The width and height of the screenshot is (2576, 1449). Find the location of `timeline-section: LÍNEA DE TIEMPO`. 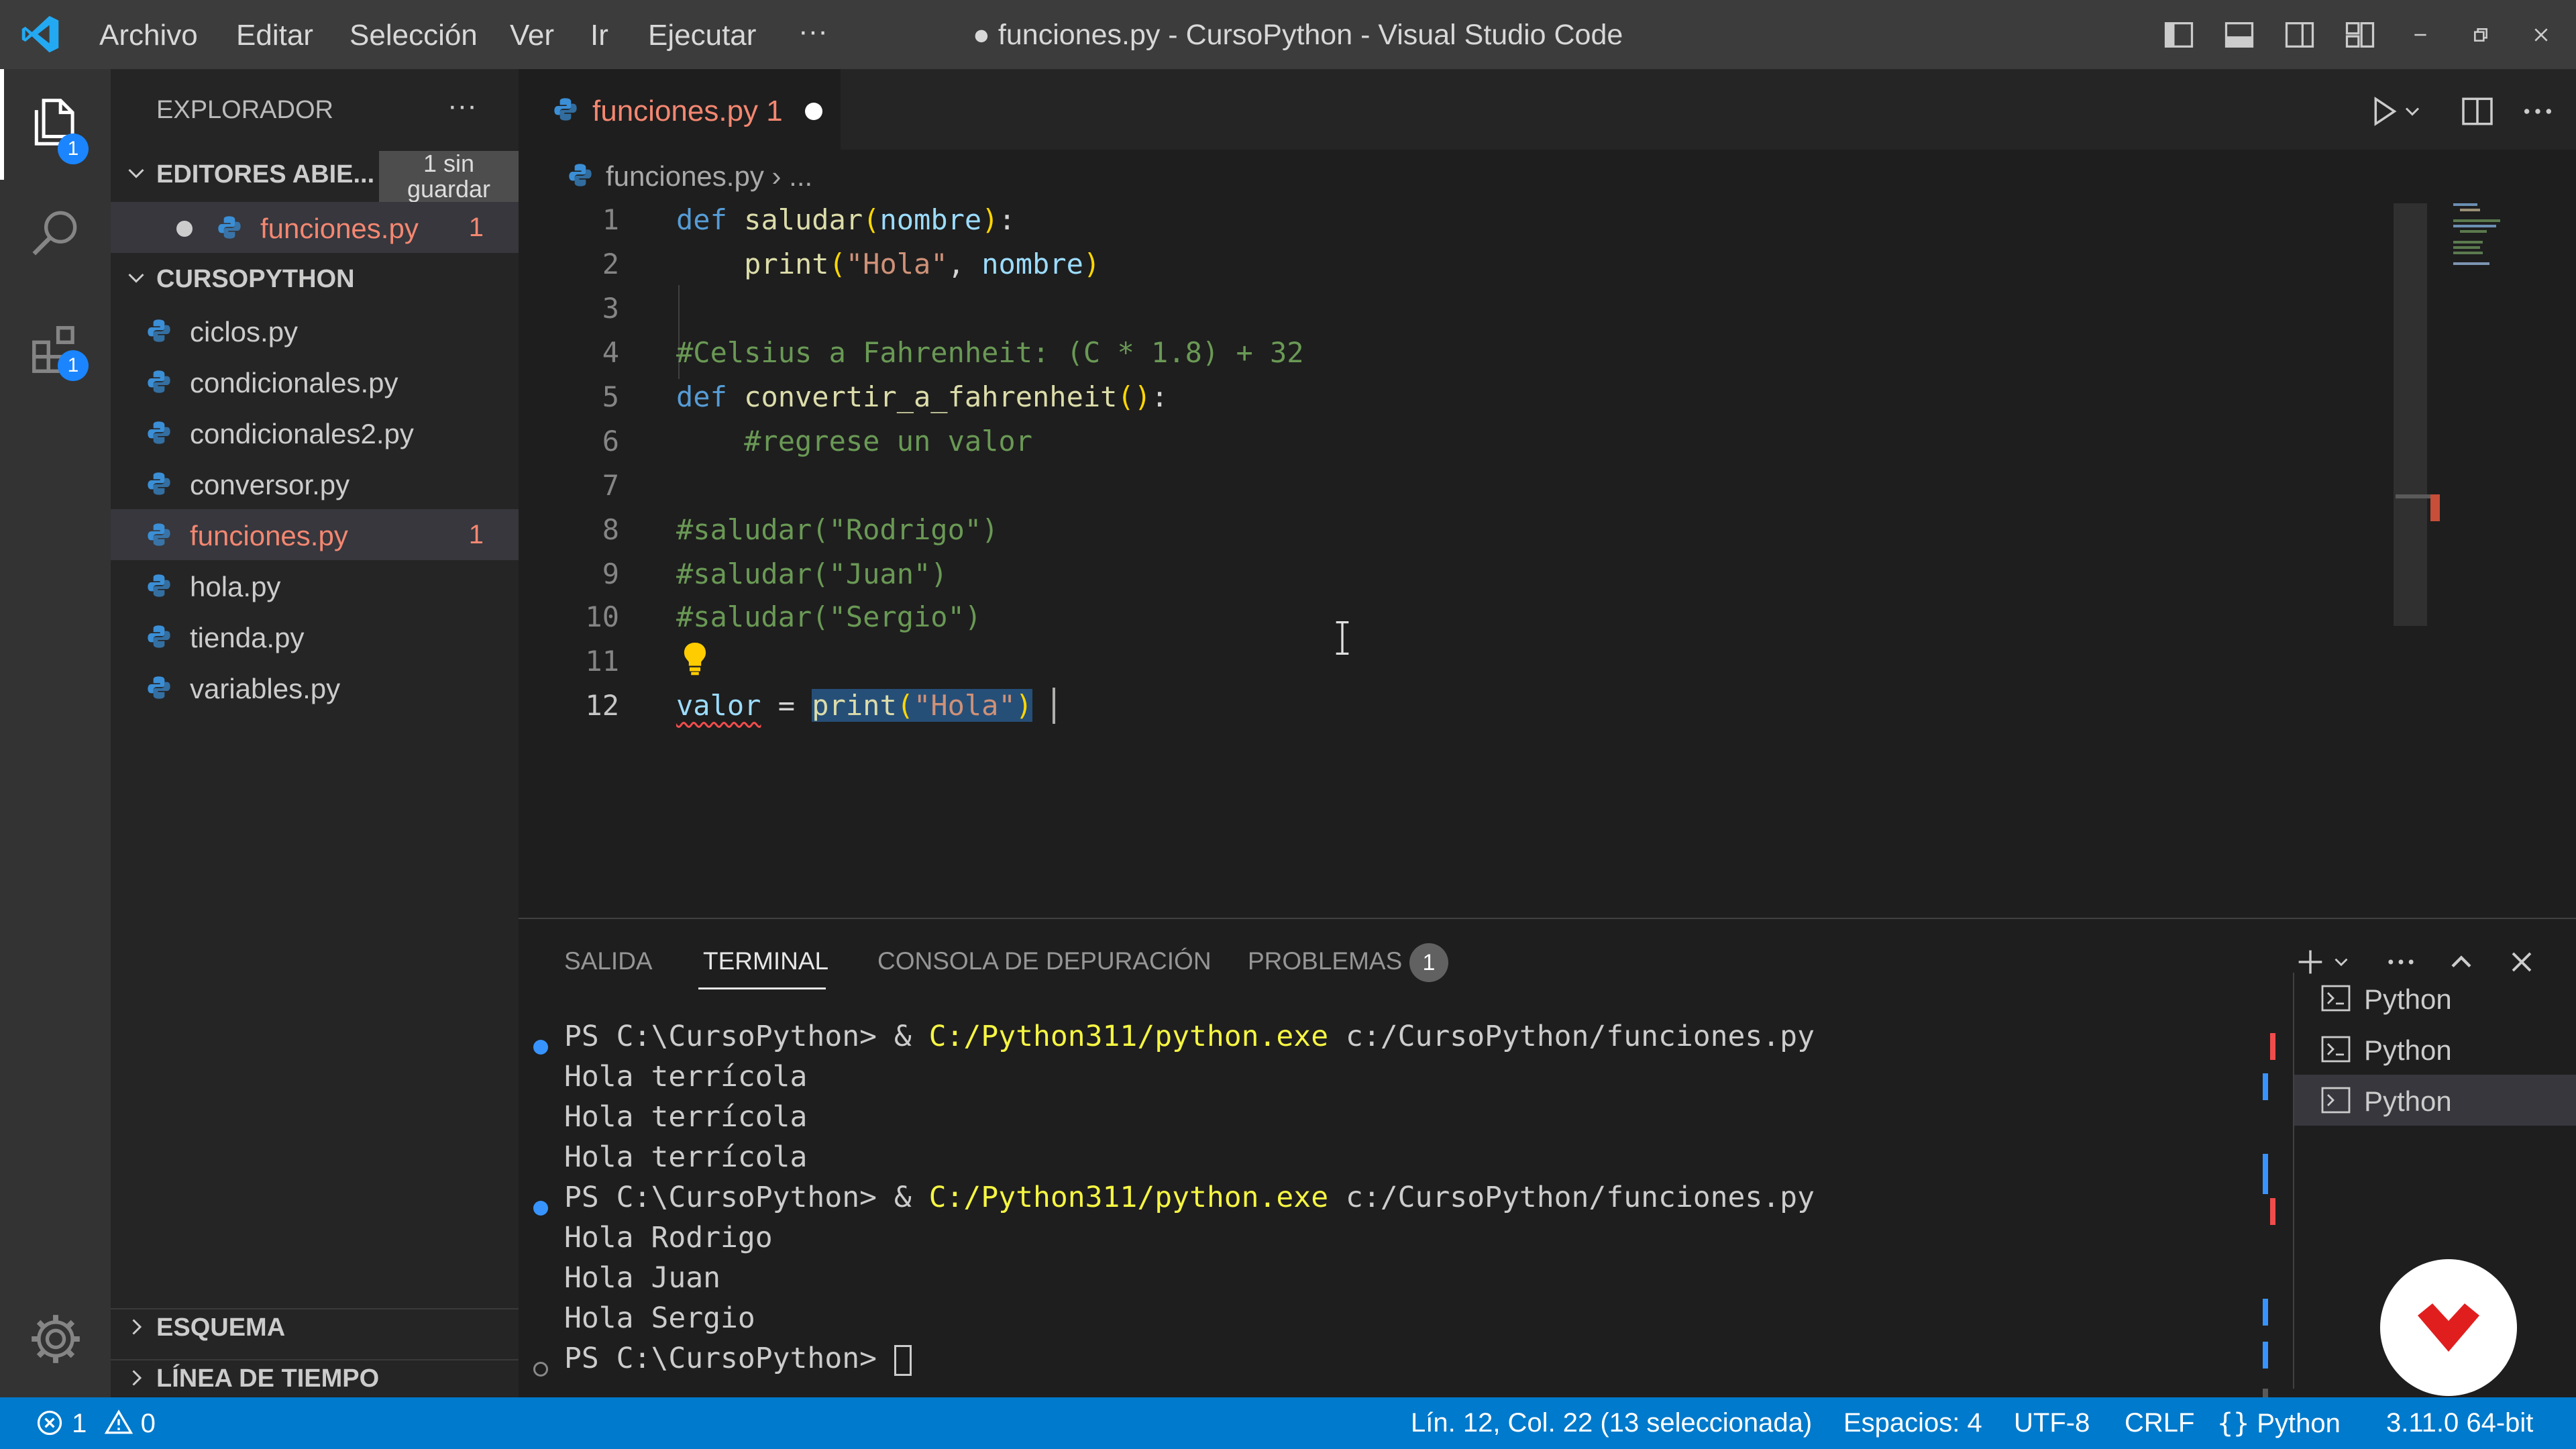

timeline-section: LÍNEA DE TIEMPO is located at coordinates (315, 1376).